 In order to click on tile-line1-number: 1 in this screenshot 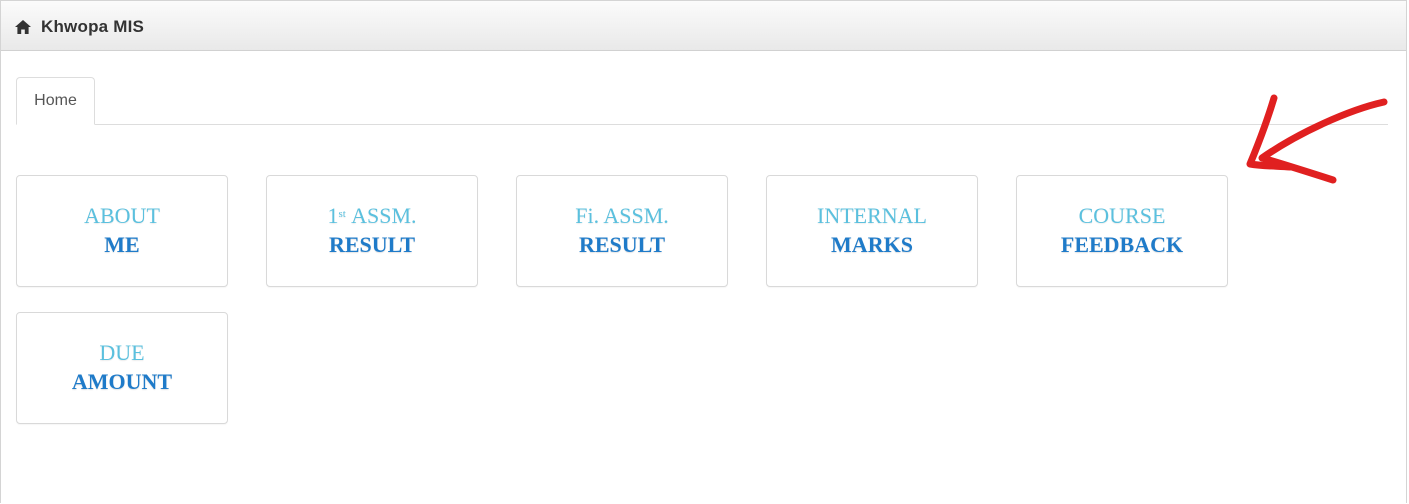, I will do `click(333, 215)`.